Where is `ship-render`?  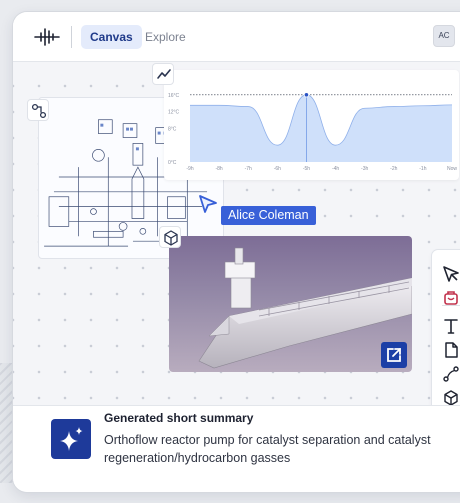
ship-render is located at coordinates (305, 308).